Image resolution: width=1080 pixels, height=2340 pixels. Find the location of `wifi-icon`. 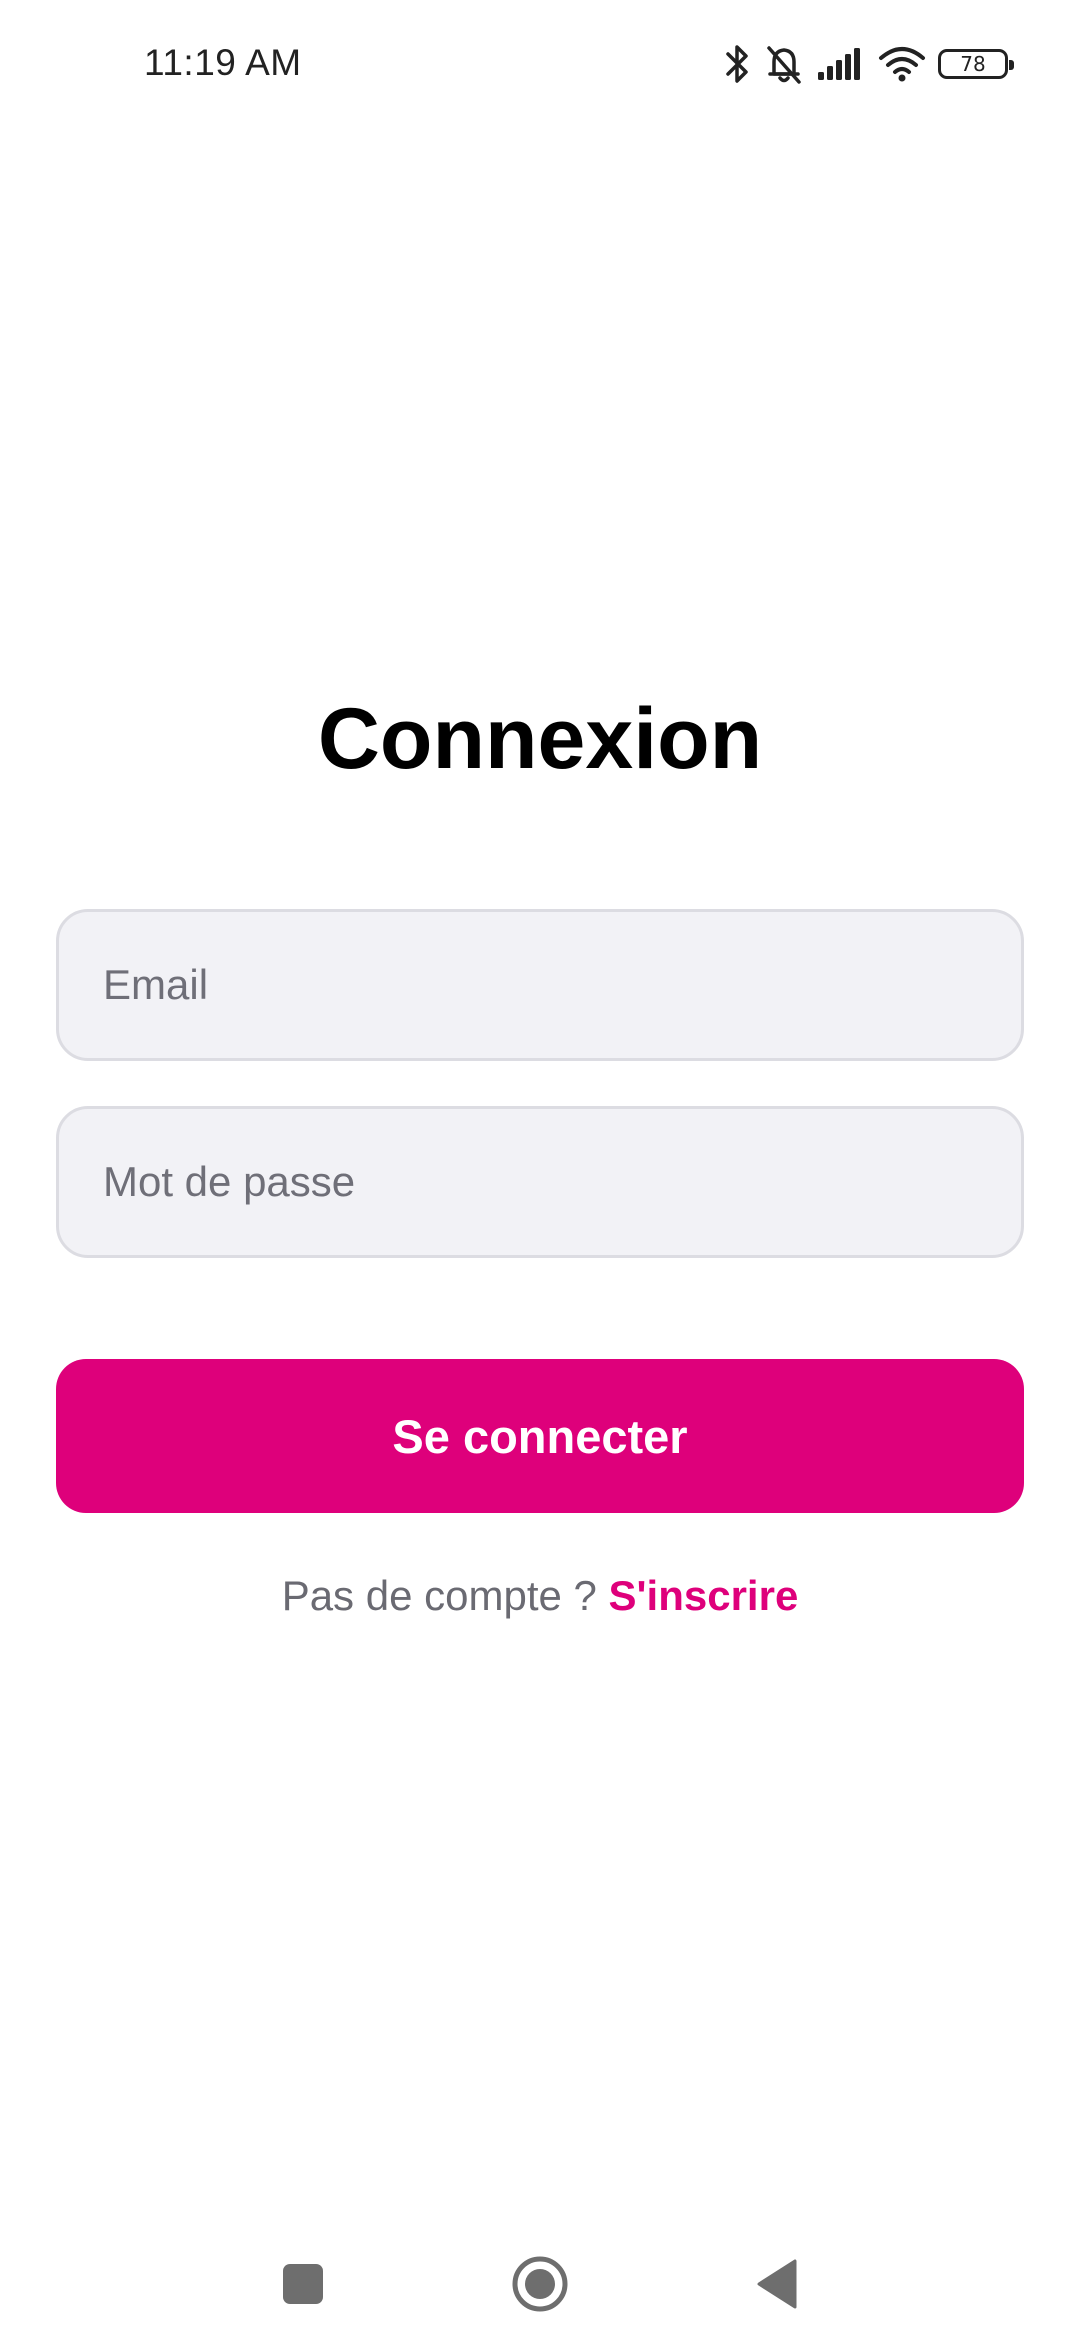

wifi-icon is located at coordinates (902, 64).